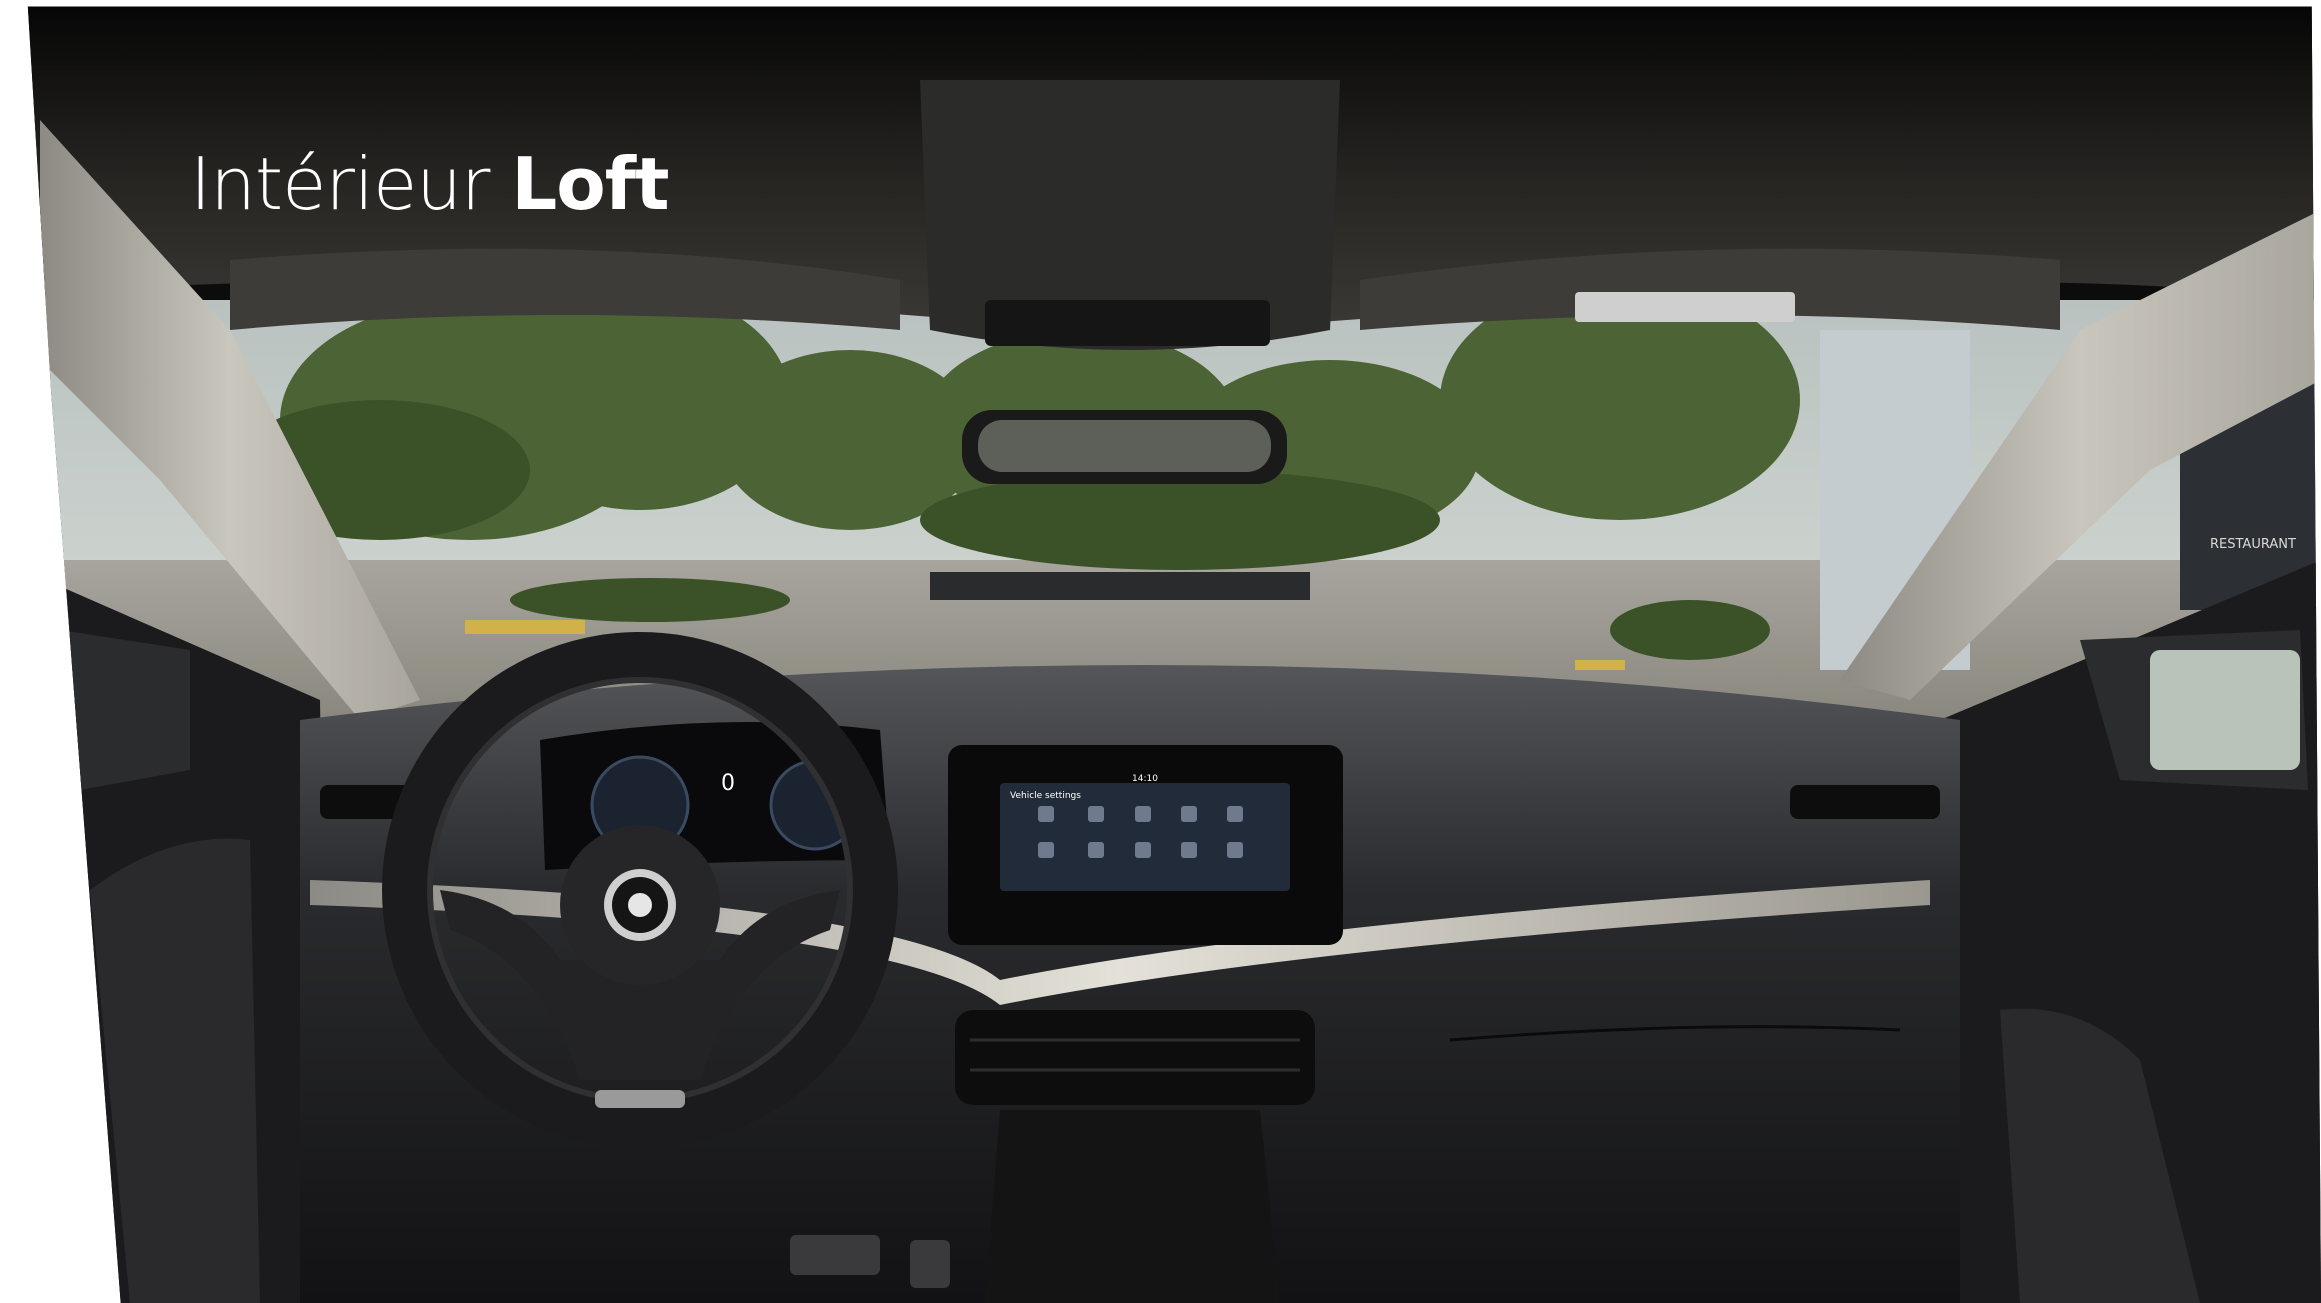  I want to click on screen-header: Vehicle settings, so click(1045, 796).